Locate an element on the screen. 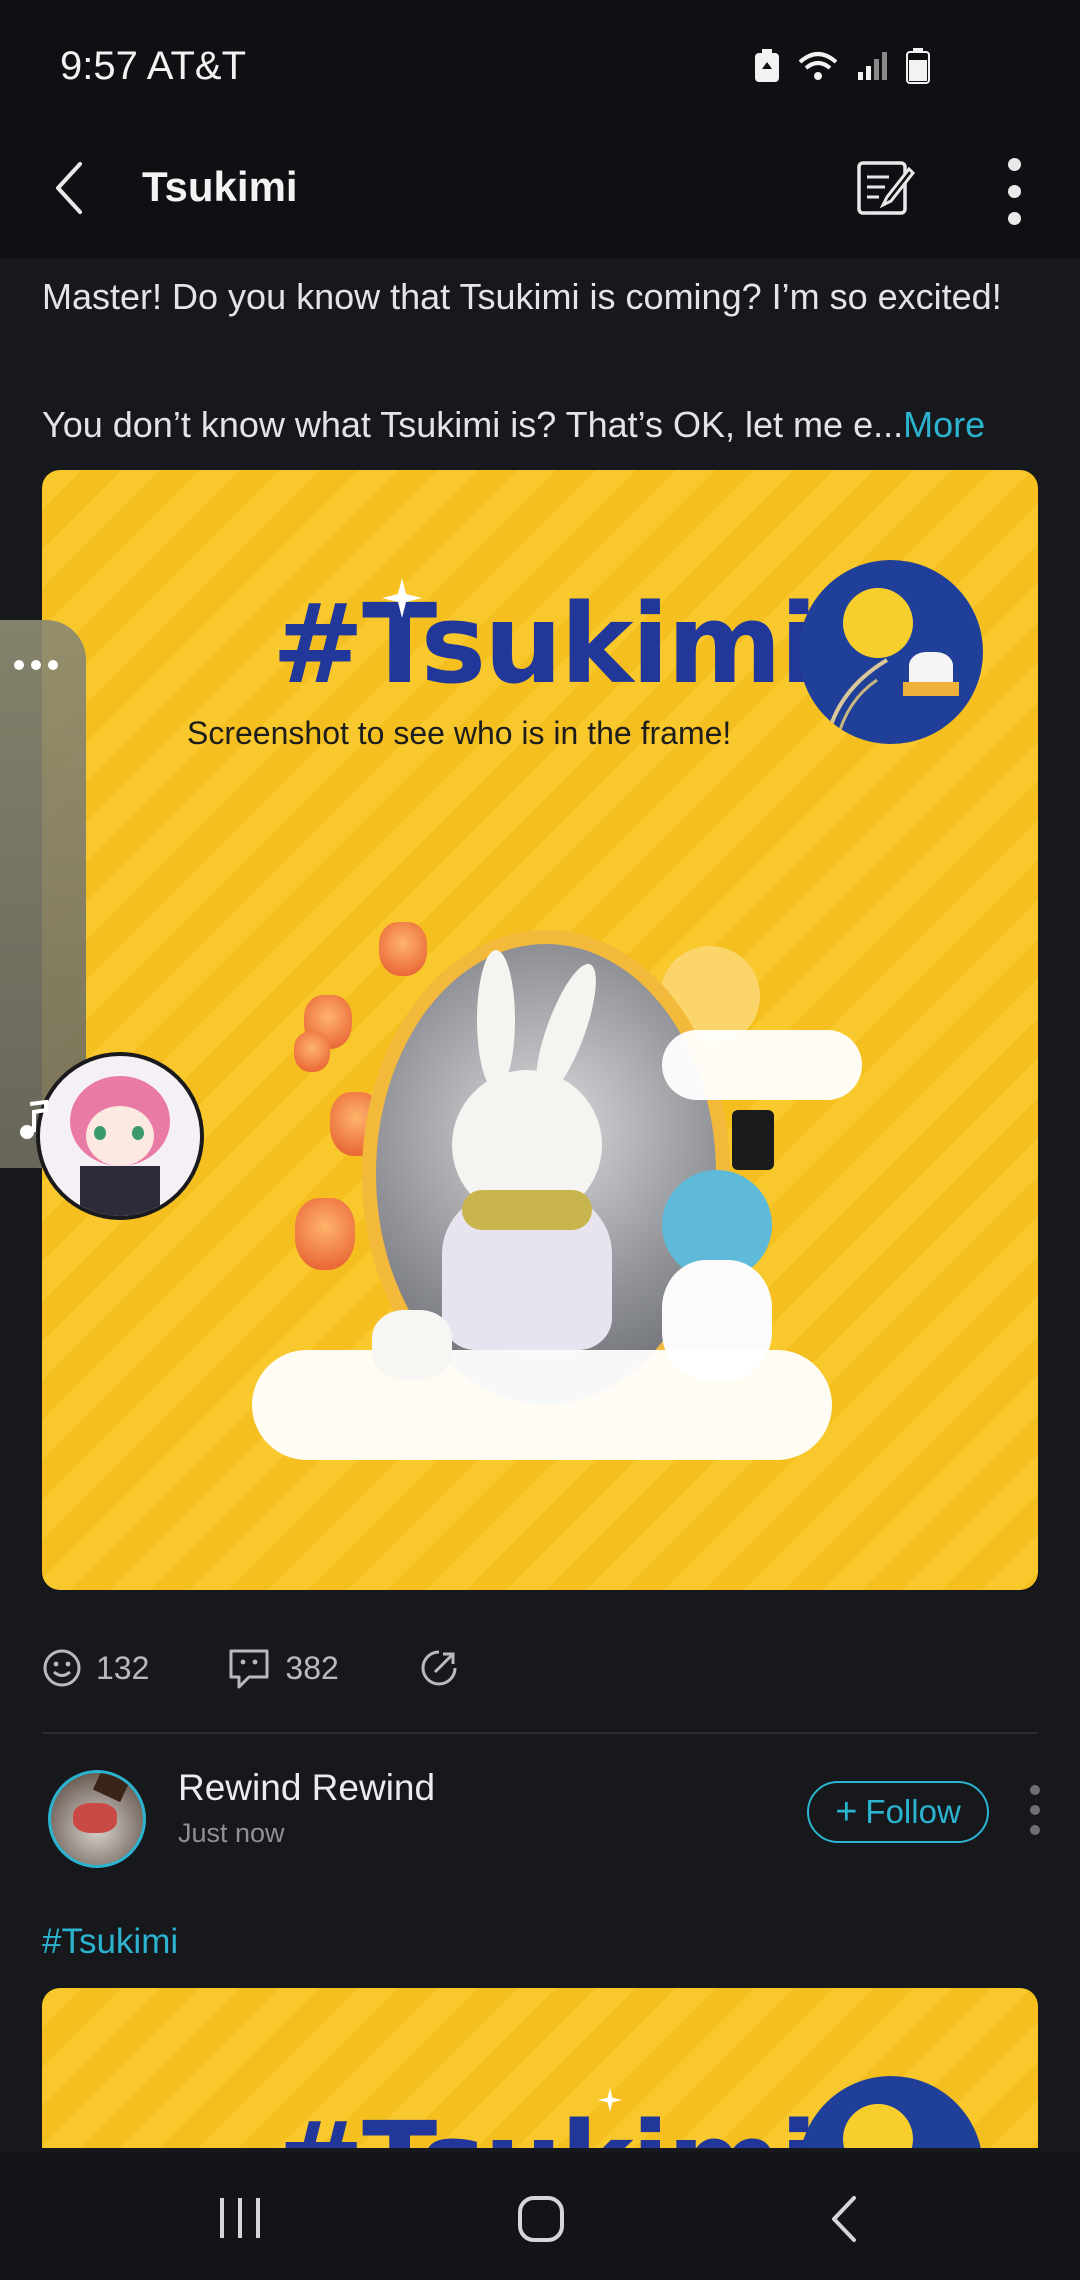 Image resolution: width=1080 pixels, height=2280 pixels. signal-icon is located at coordinates (872, 66).